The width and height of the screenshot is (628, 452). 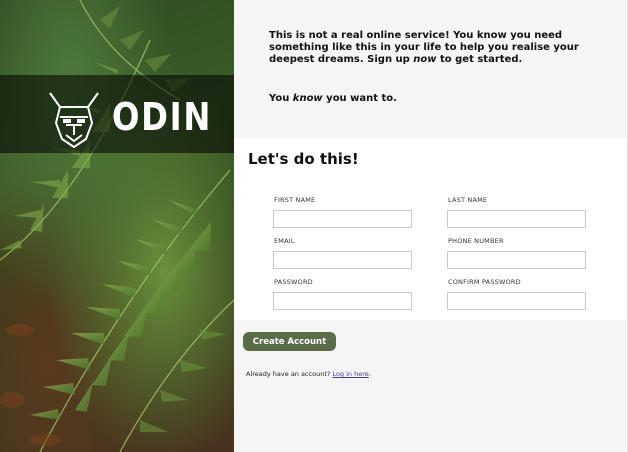 I want to click on viking-helmet-icon, so click(x=74, y=120).